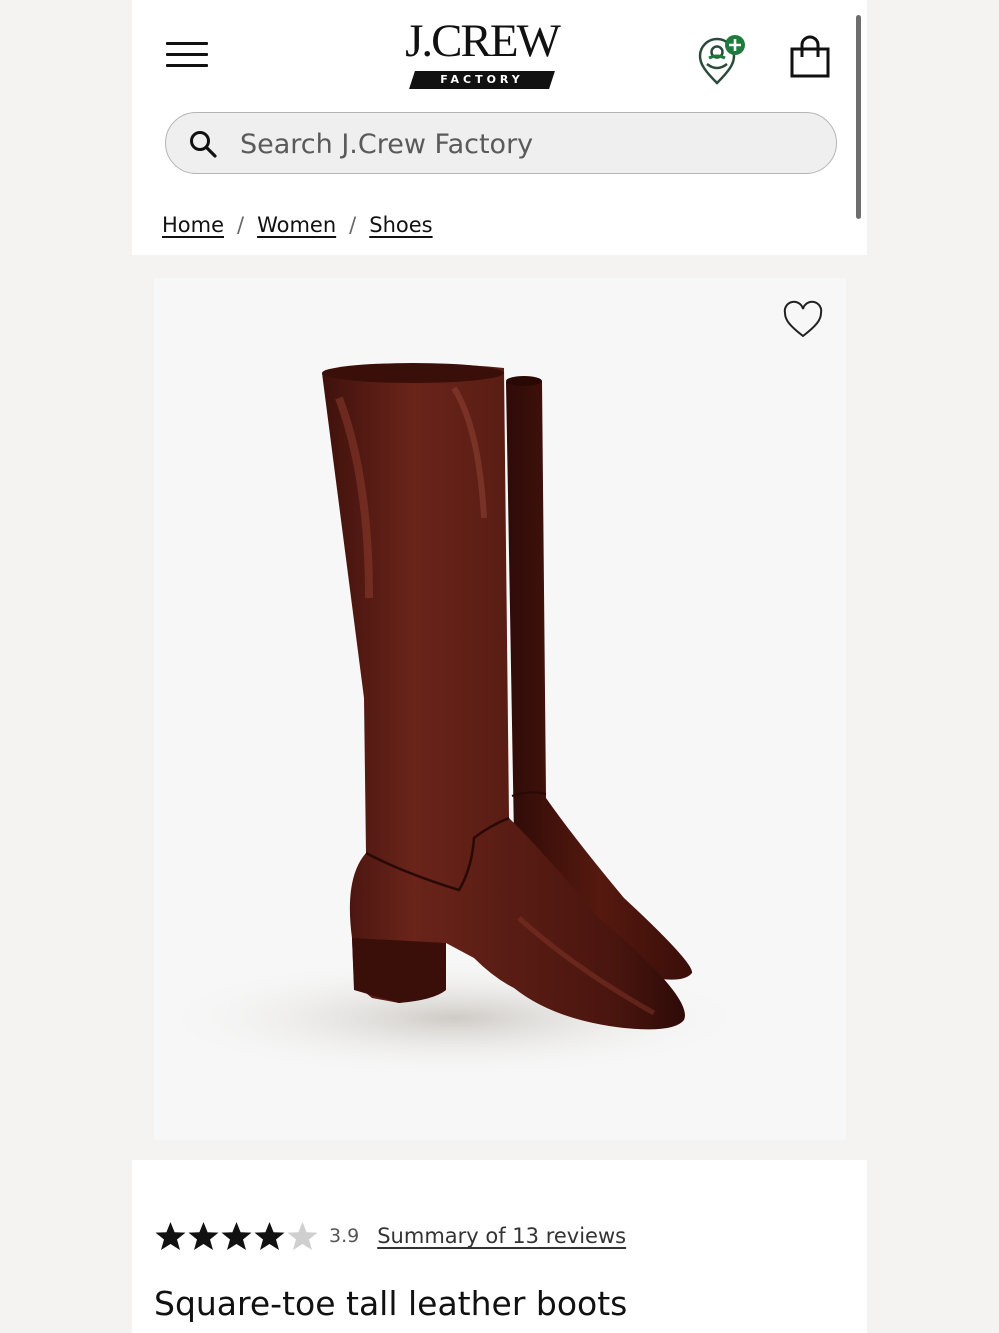  I want to click on menu-button, so click(188, 55).